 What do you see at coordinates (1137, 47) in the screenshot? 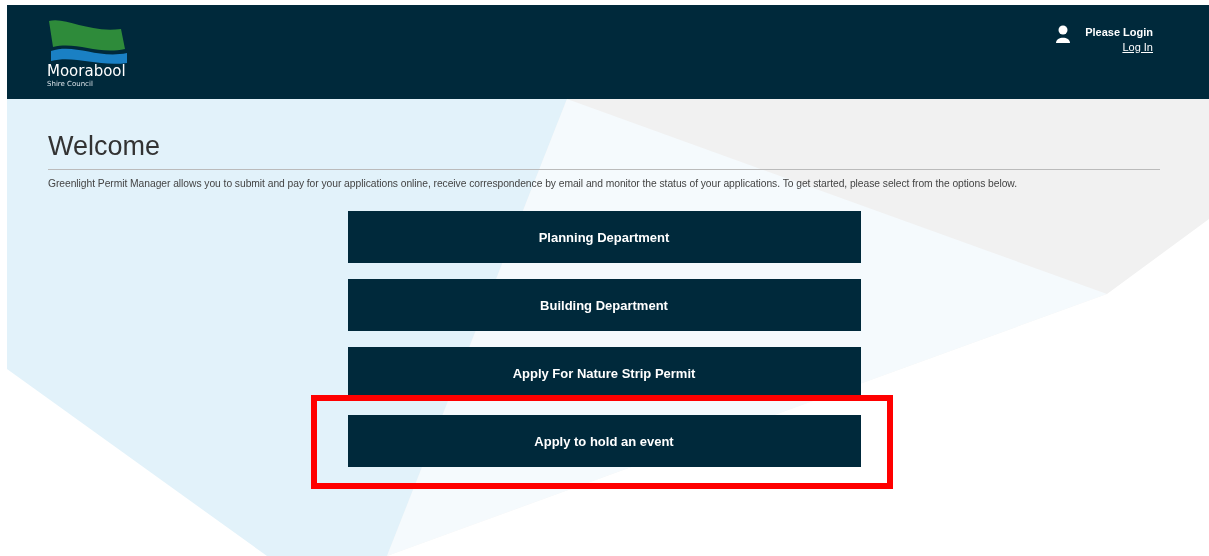
I see `login-link: Log In` at bounding box center [1137, 47].